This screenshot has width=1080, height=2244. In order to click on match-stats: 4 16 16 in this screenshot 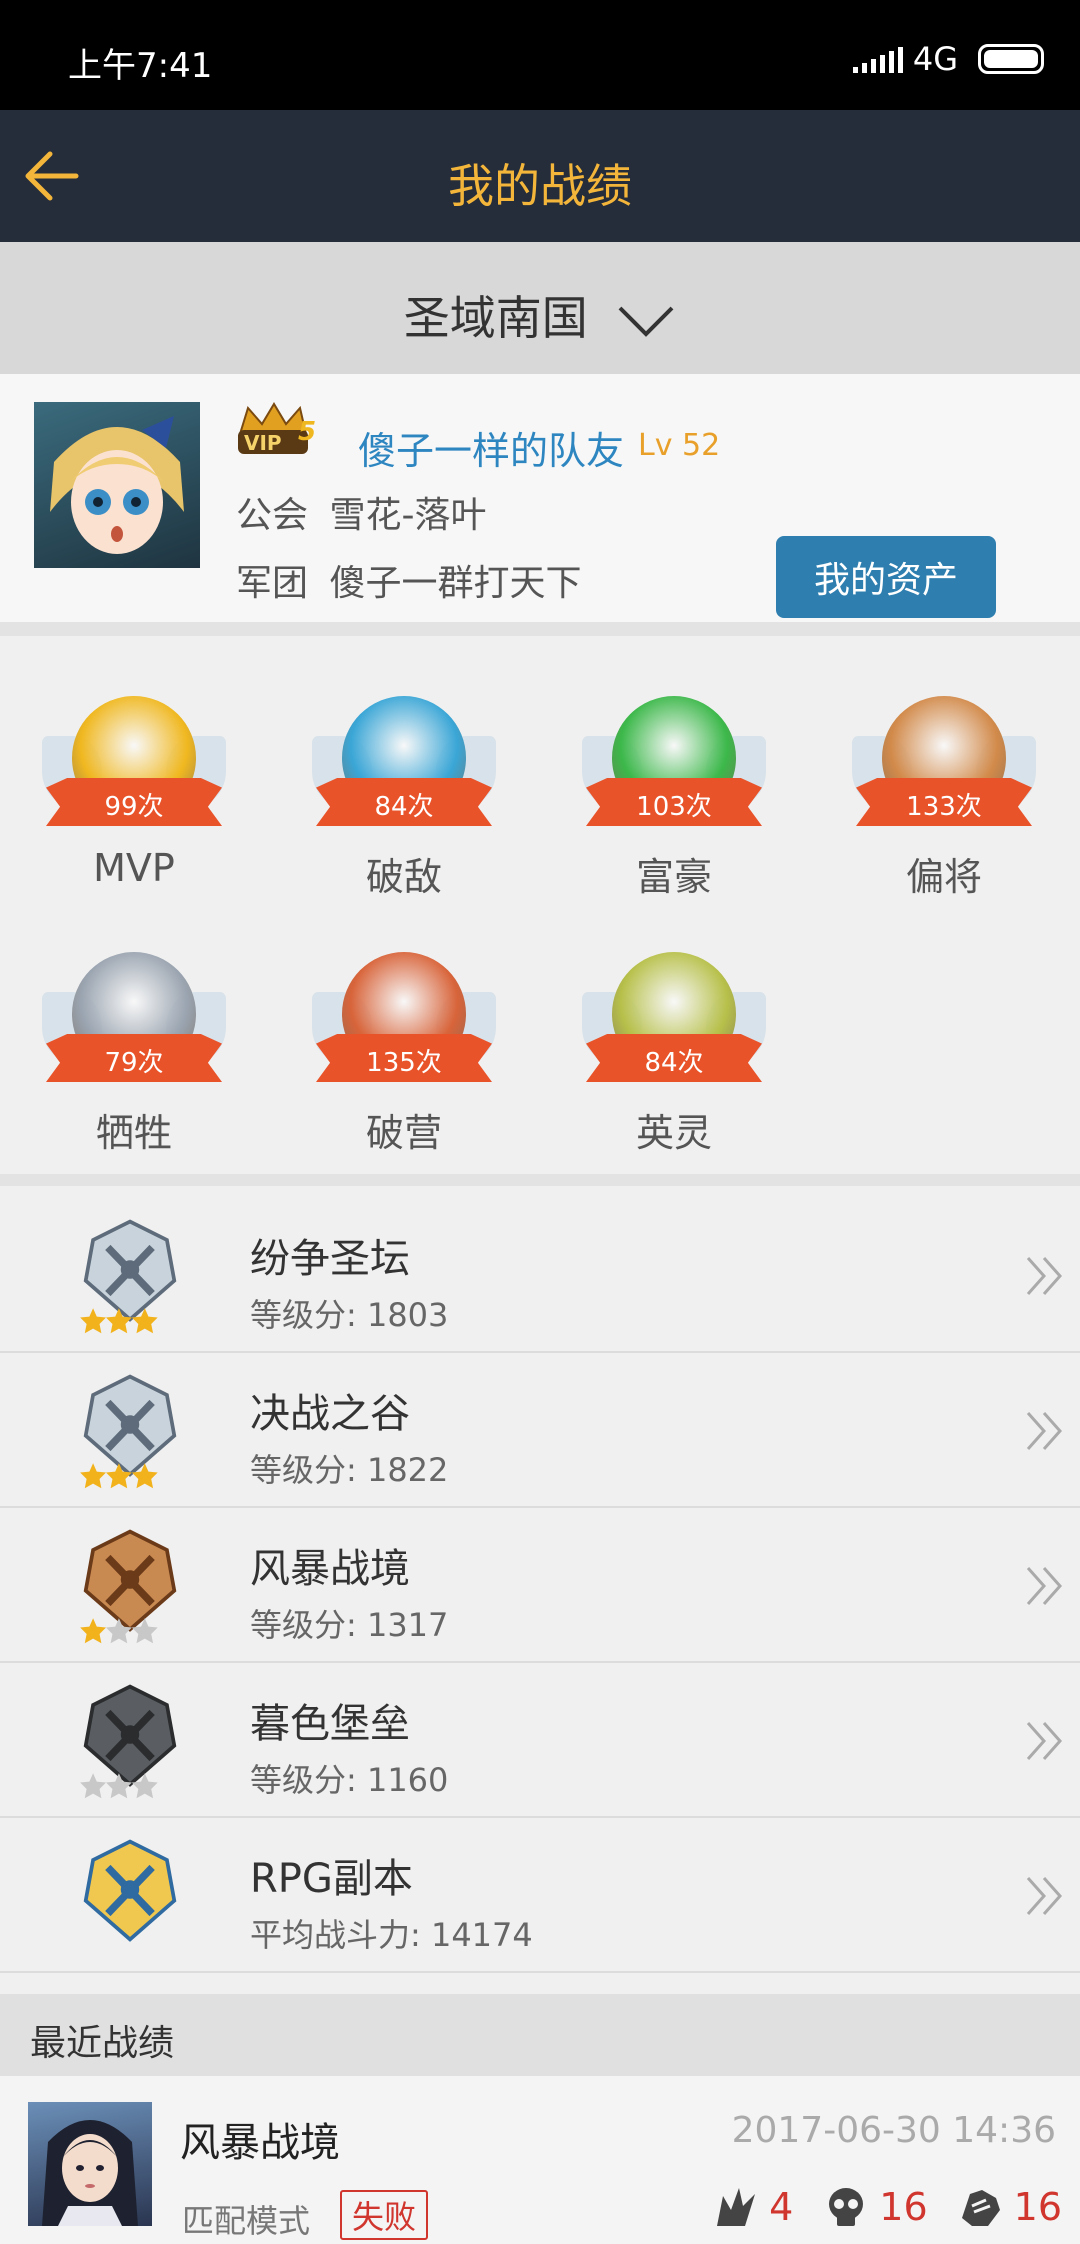, I will do `click(887, 2207)`.